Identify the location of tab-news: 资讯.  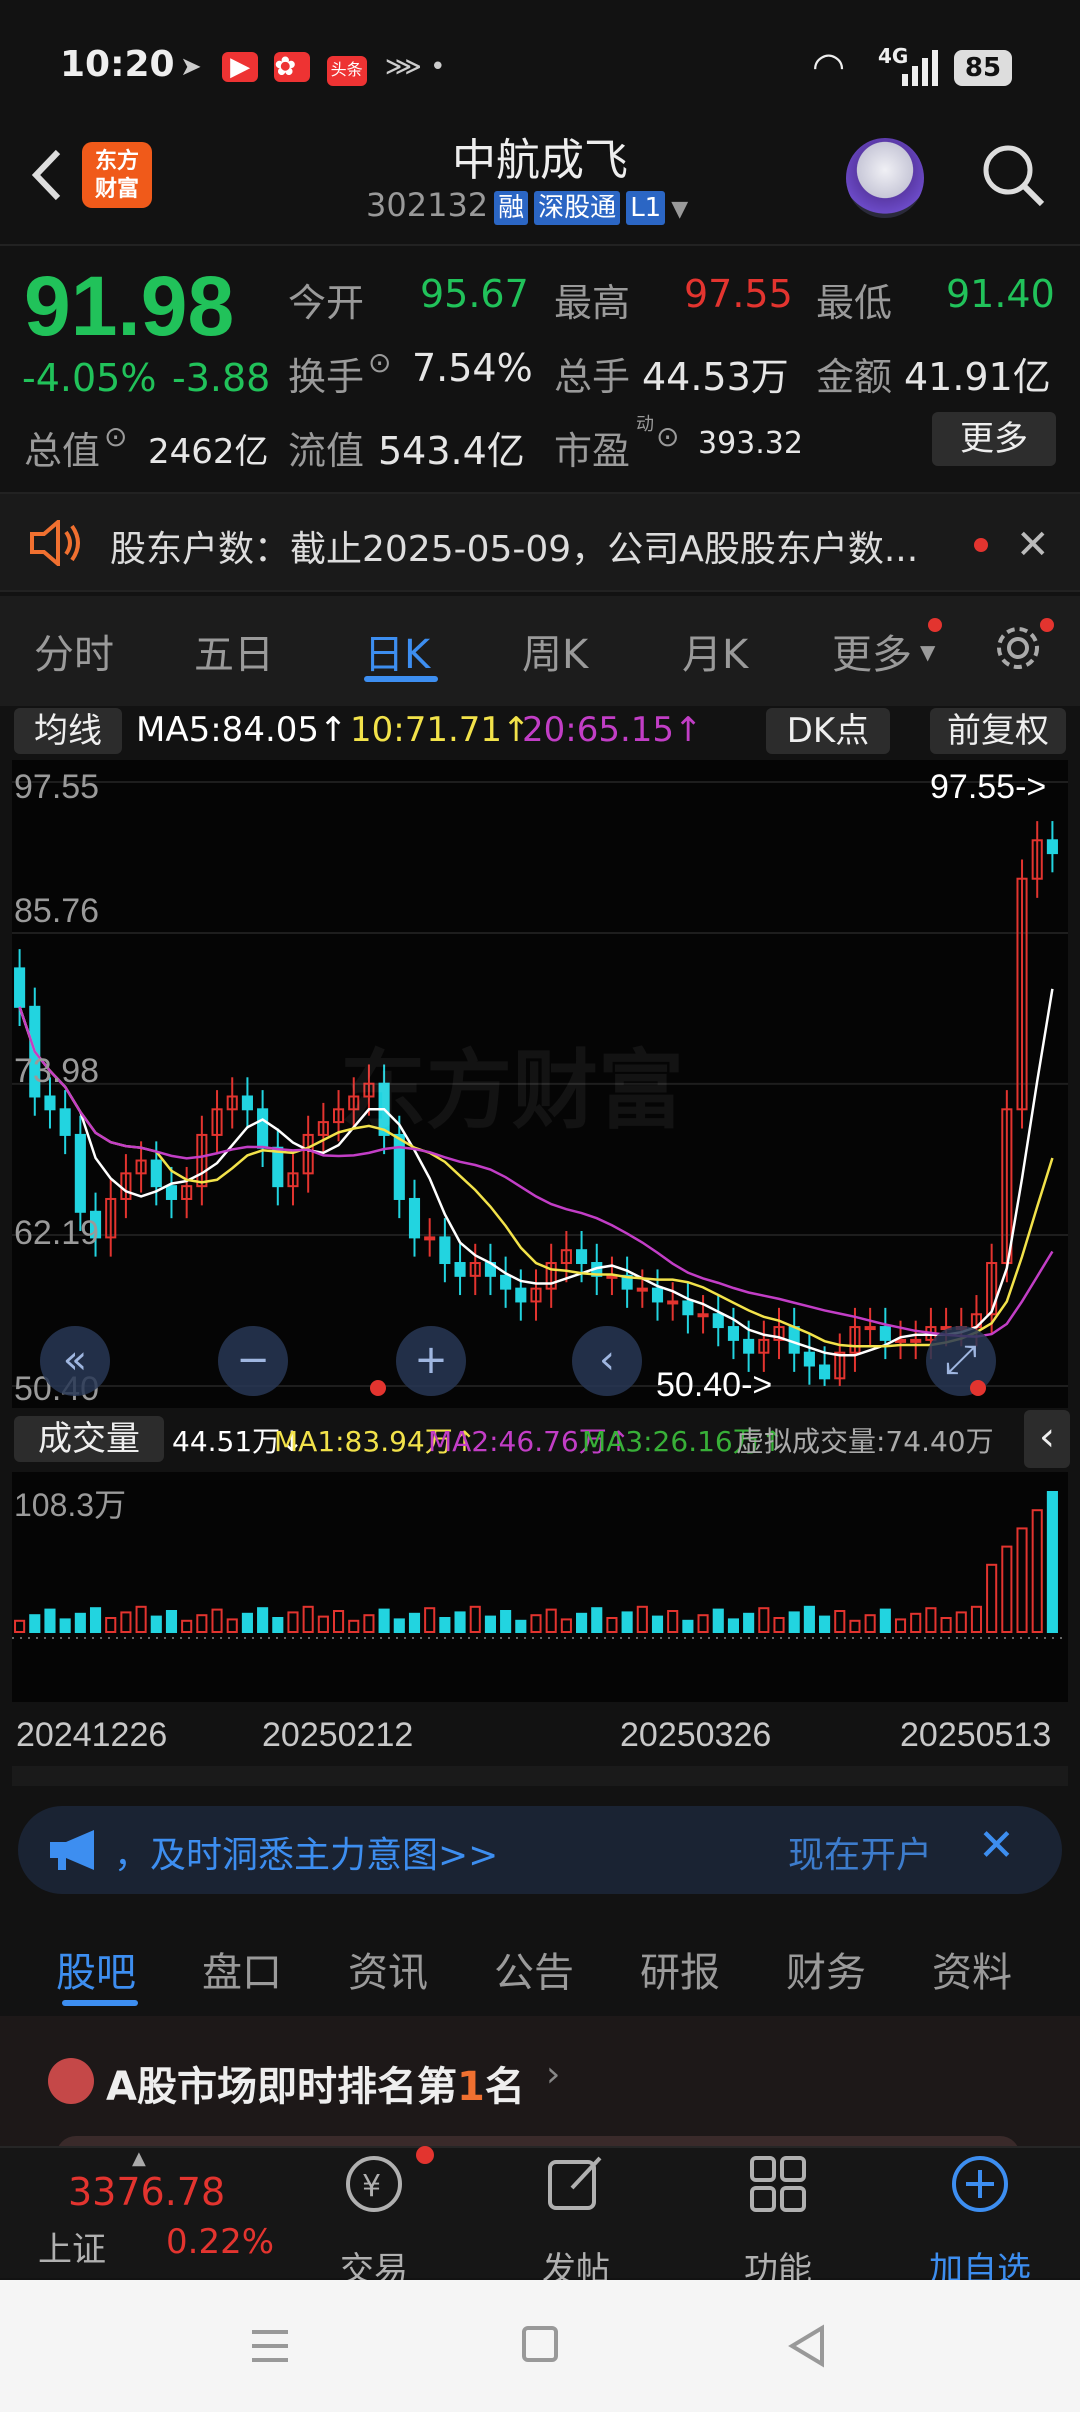
(388, 1969).